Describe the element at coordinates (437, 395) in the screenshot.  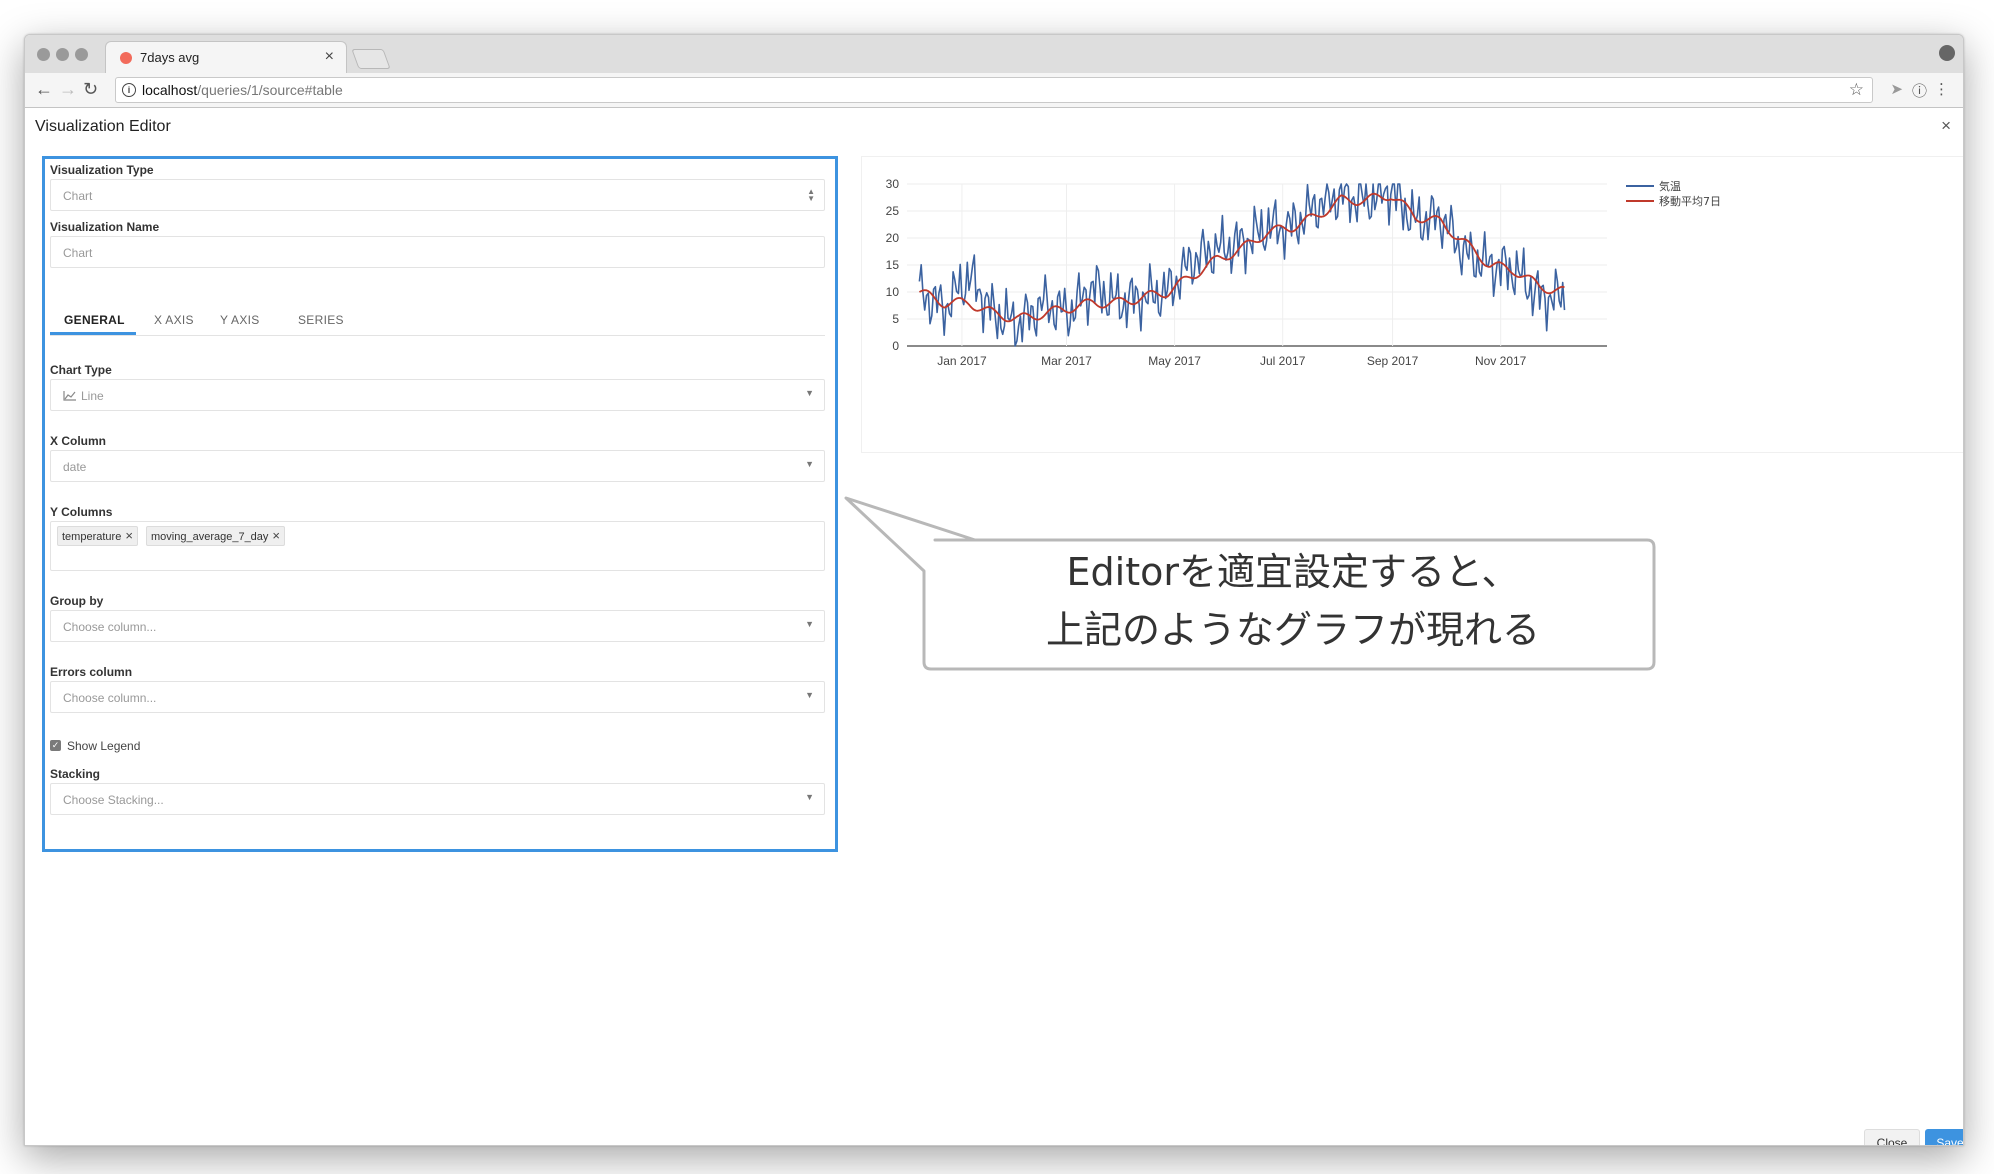
I see `chart-type-select: Line ▼` at that location.